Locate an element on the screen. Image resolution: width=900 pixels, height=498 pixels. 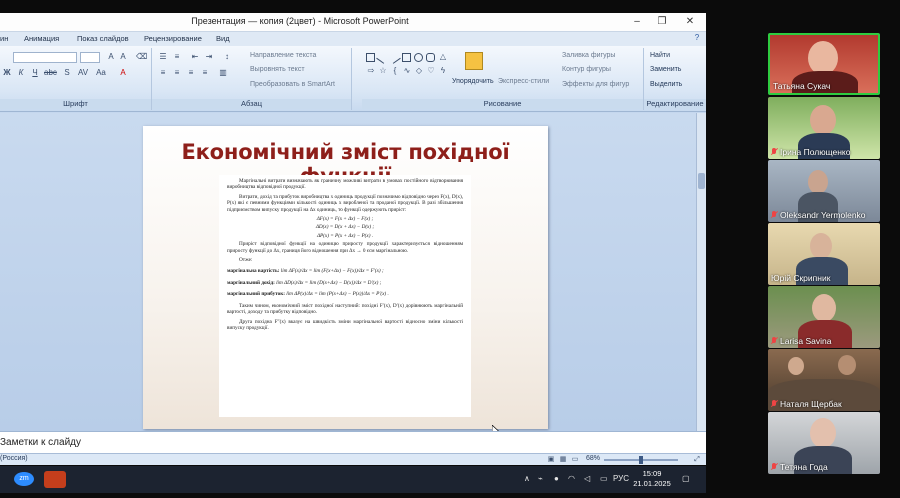
change-case-icon: Aa is located at coordinates (101, 73).